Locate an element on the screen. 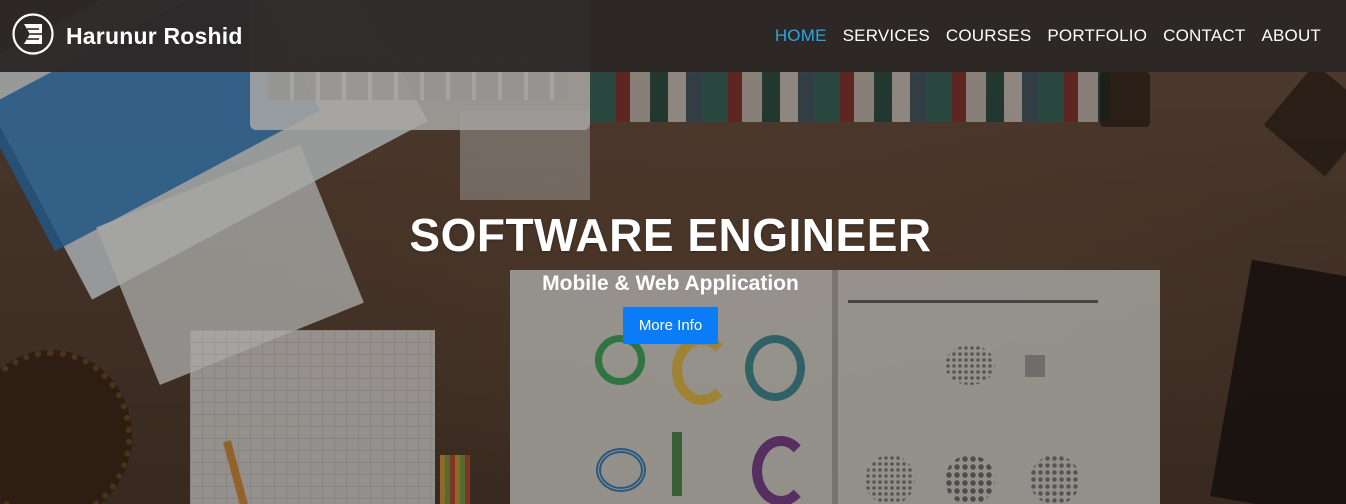 This screenshot has width=1346, height=504. nav-item-about: ABOUT is located at coordinates (1291, 36).